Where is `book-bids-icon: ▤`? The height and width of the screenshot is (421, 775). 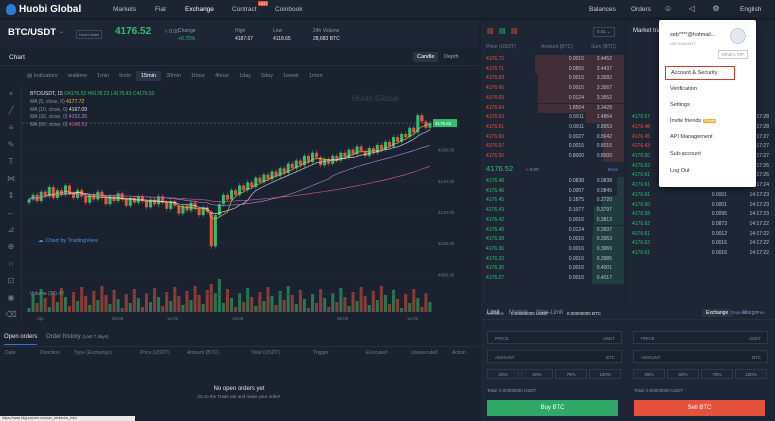 book-bids-icon: ▤ is located at coordinates (502, 31).